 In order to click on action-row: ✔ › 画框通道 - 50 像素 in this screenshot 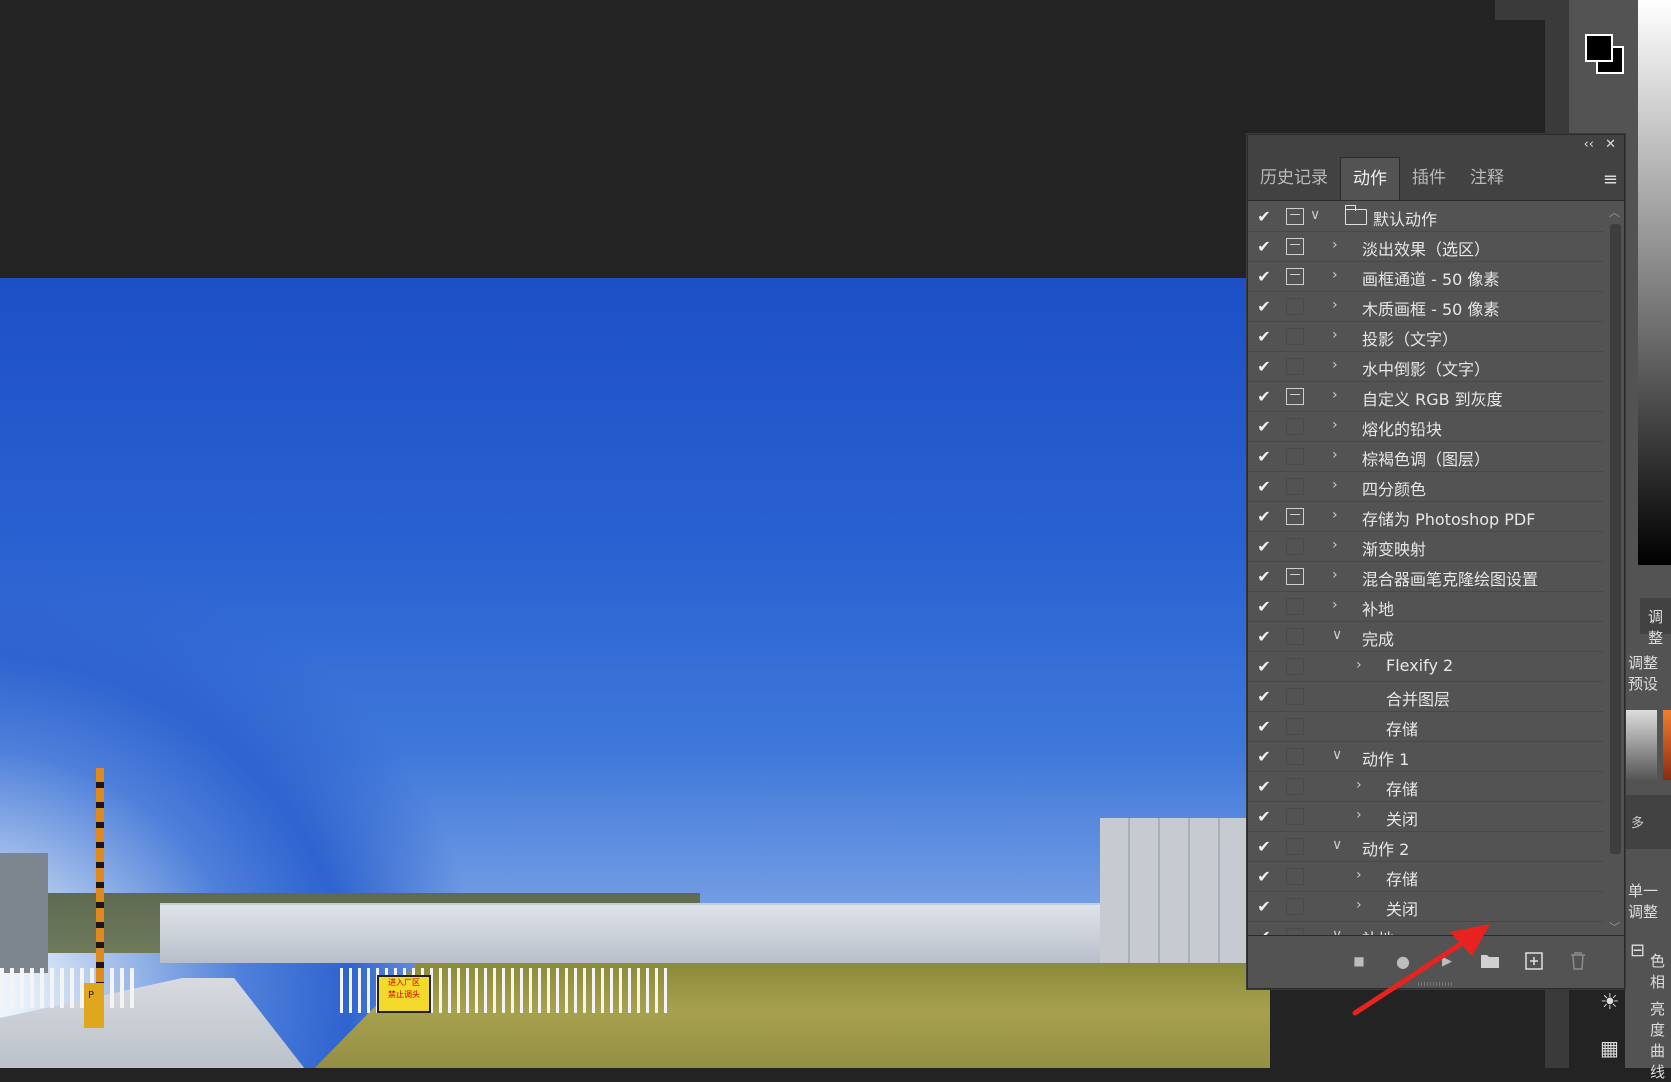, I will do `click(1425, 277)`.